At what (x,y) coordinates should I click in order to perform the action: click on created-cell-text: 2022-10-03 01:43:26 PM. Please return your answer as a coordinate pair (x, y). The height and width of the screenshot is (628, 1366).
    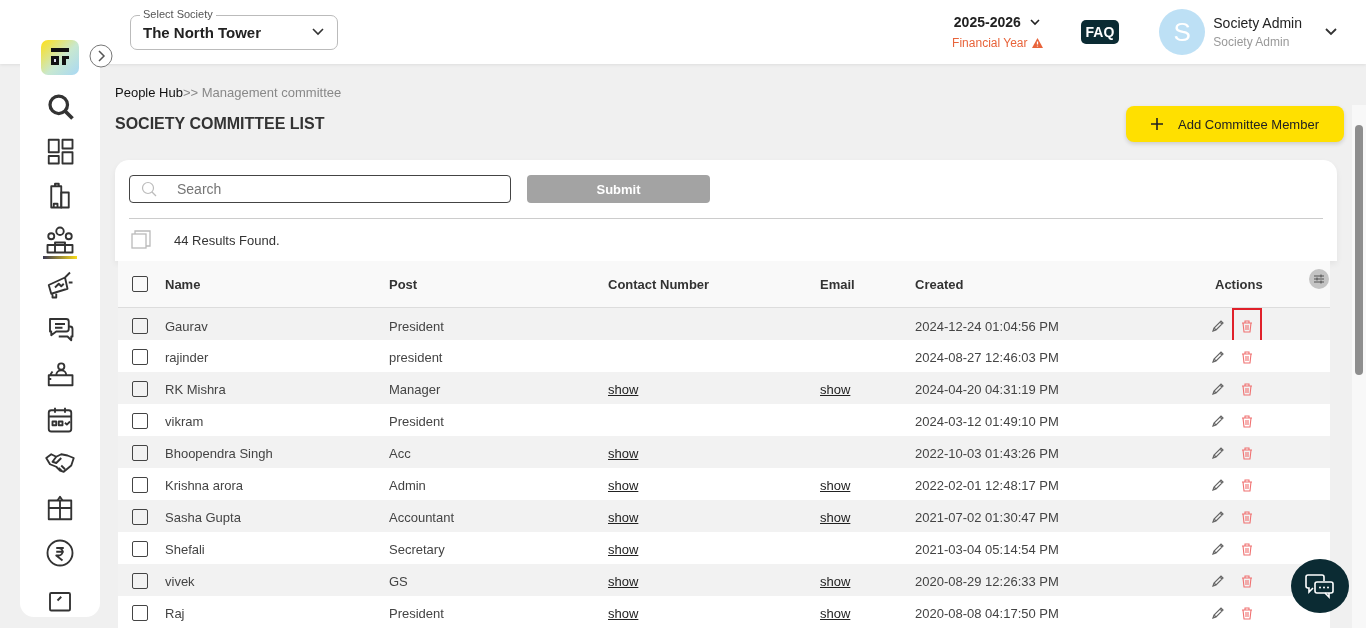
    Looking at the image, I should click on (987, 453).